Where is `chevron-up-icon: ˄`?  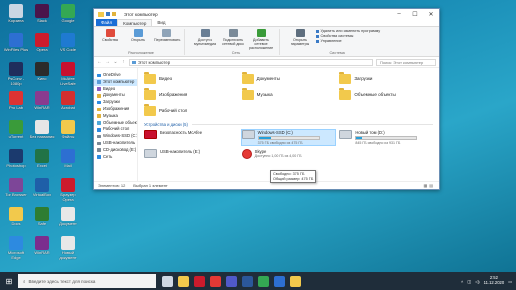
chevron-up-icon: ˄ is located at coordinates (462, 281).